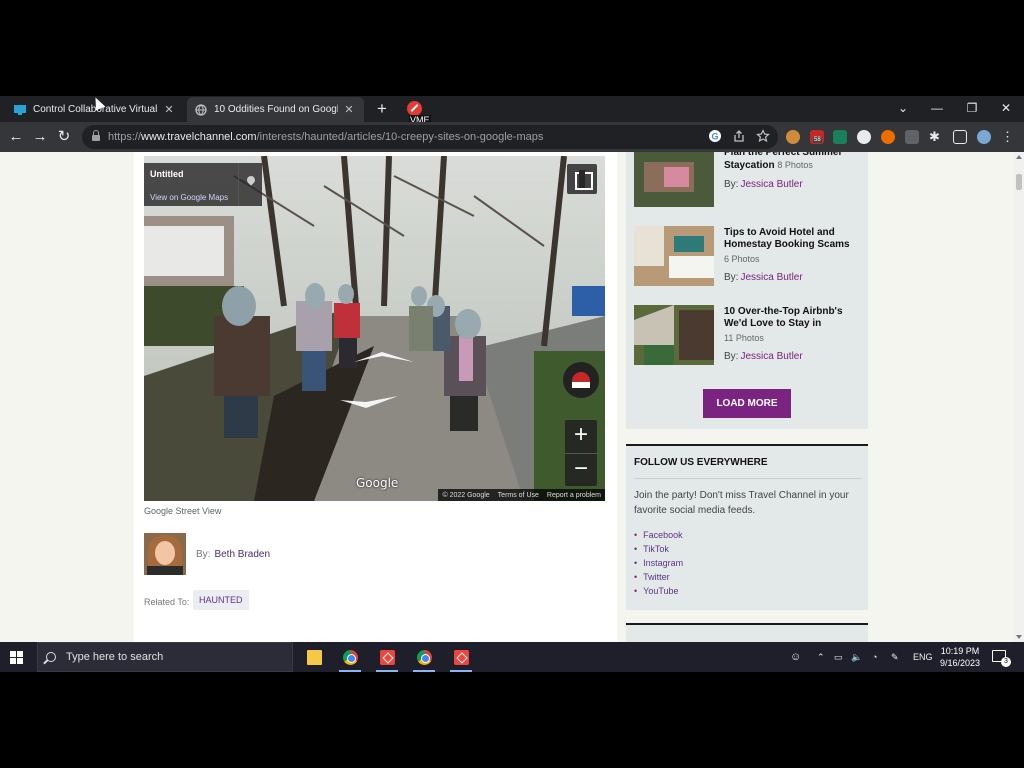 The height and width of the screenshot is (768, 1024). I want to click on terms-of-use-link: Terms of Use, so click(518, 495).